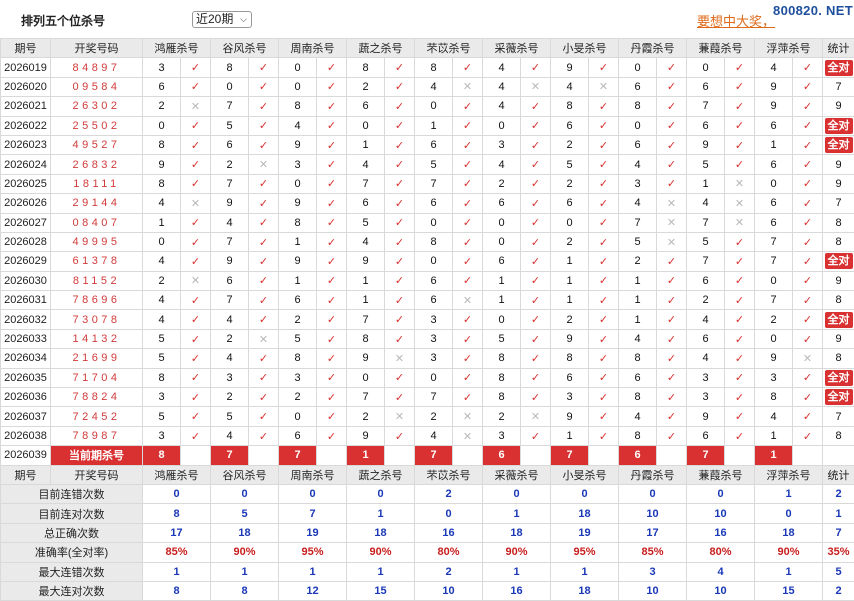 The height and width of the screenshot is (601, 854). I want to click on current-issue-cell: 2026039, so click(26, 455).